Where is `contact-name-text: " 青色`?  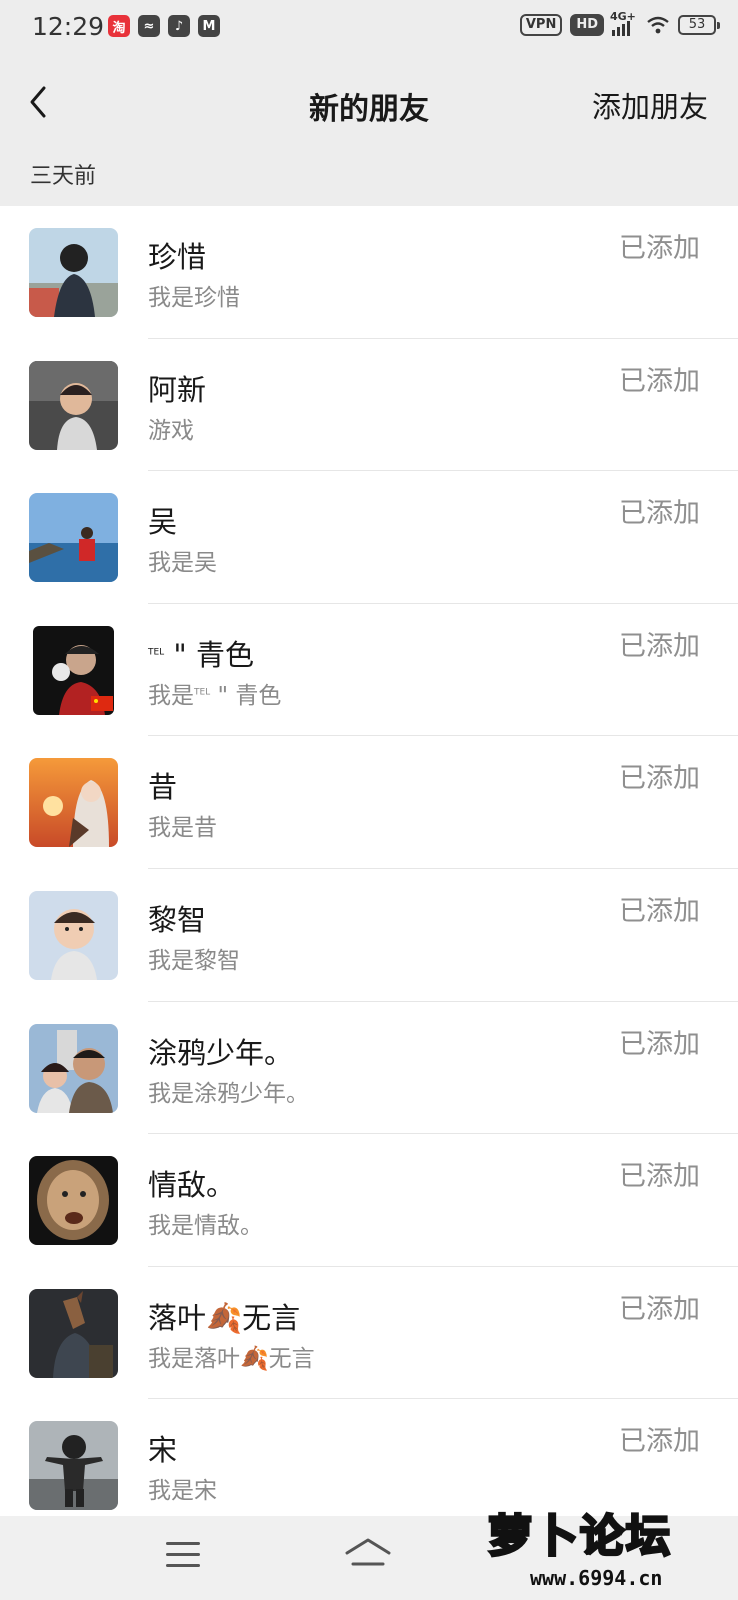 contact-name-text: " 青色 is located at coordinates (209, 654).